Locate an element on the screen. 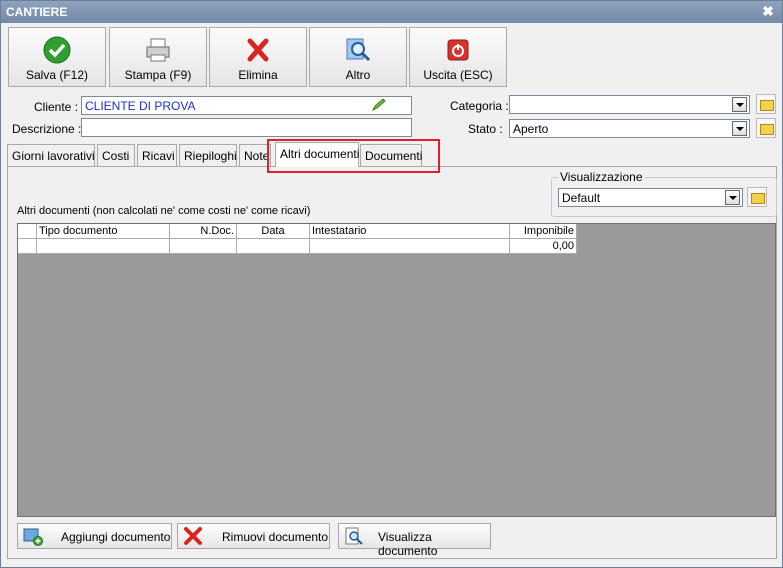  other-label: Altro is located at coordinates (358, 75).